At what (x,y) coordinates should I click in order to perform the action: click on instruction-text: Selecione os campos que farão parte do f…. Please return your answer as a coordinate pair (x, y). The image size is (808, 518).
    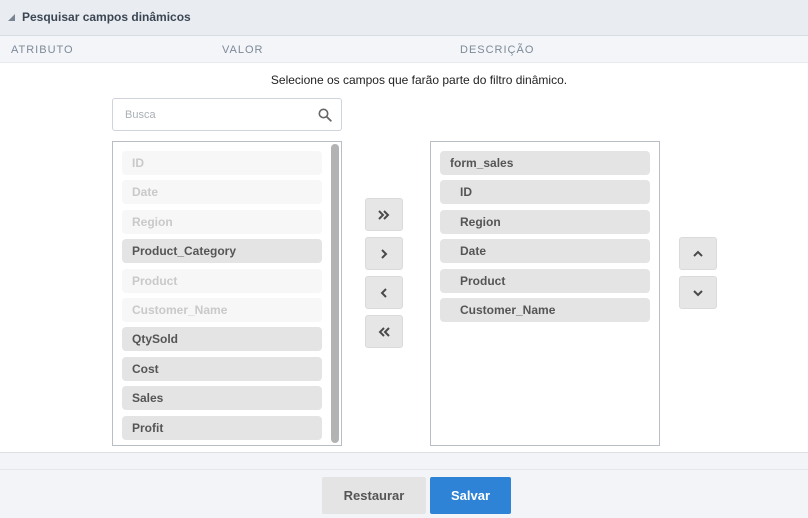
    Looking at the image, I should click on (419, 80).